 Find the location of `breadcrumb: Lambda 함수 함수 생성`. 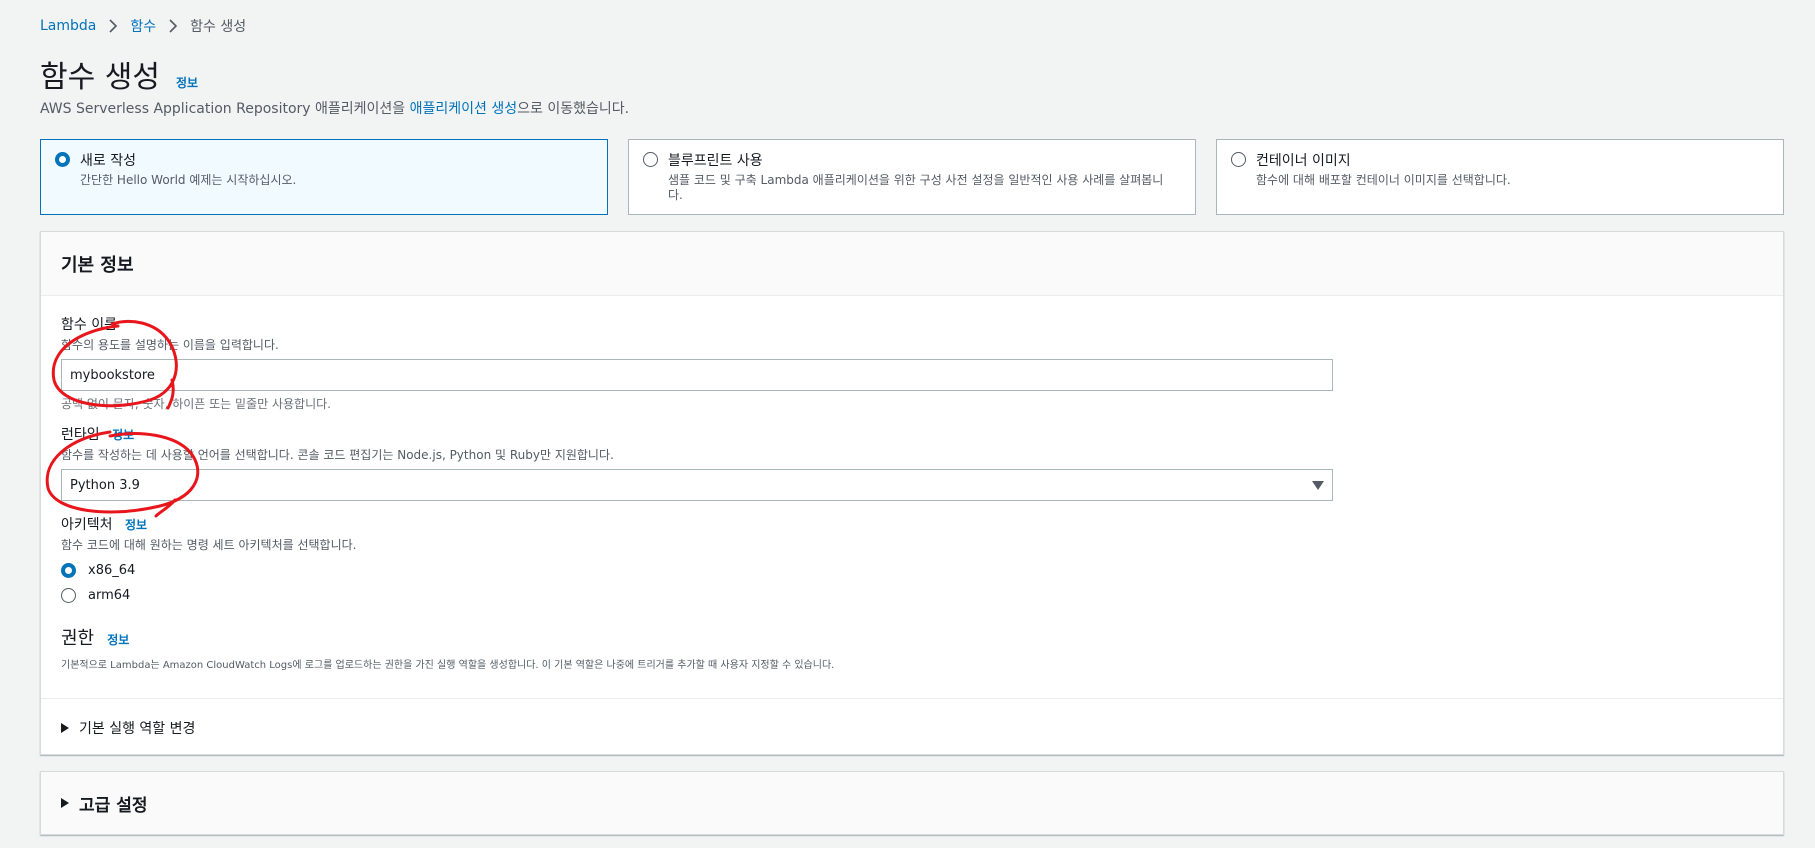

breadcrumb: Lambda 함수 함수 생성 is located at coordinates (143, 26).